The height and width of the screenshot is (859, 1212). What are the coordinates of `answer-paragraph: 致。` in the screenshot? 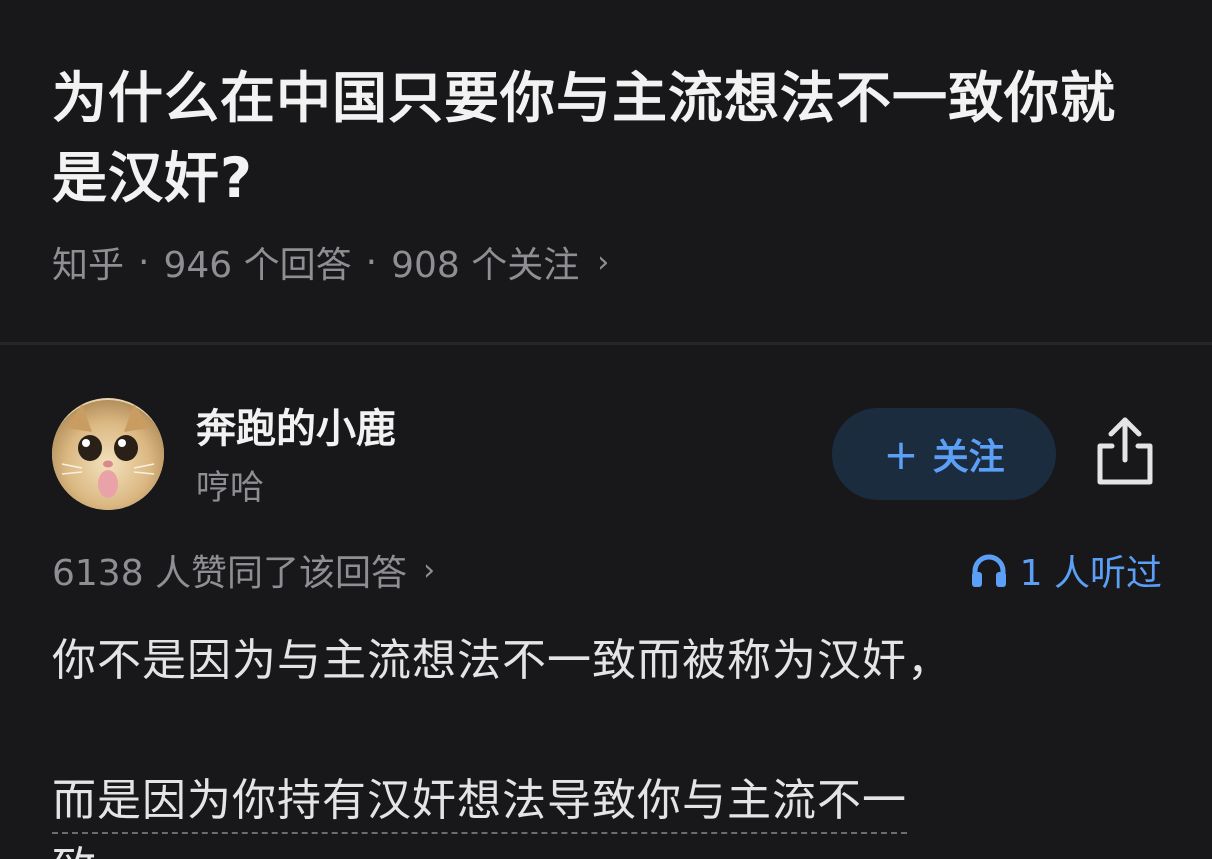 It's located at (97, 845).